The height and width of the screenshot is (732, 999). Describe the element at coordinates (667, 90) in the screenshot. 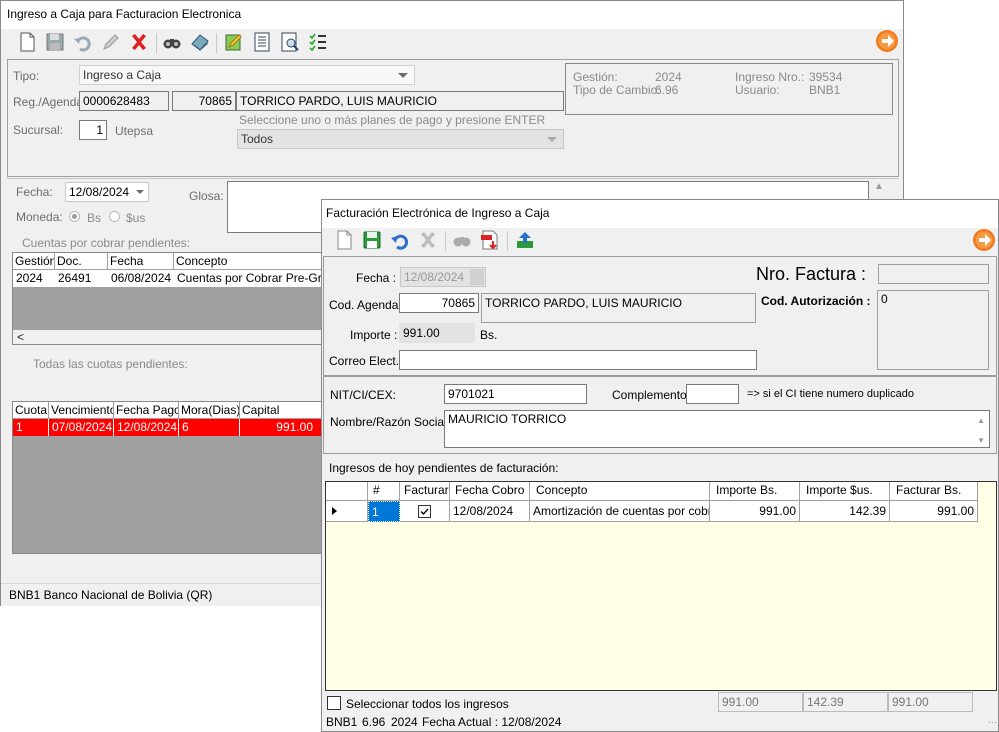

I see `tipo-cambio-value: 6.96` at that location.